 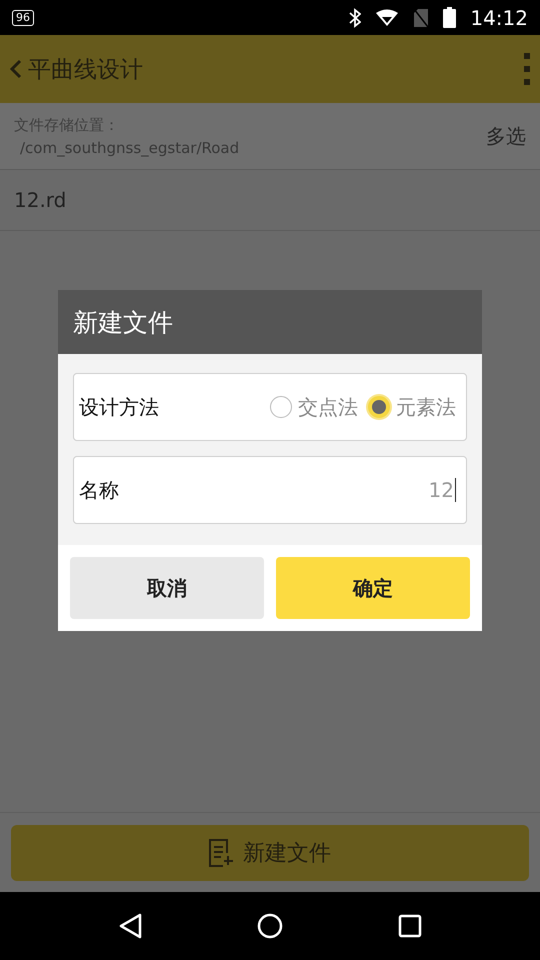 What do you see at coordinates (222, 852) in the screenshot?
I see `add-document-icon` at bounding box center [222, 852].